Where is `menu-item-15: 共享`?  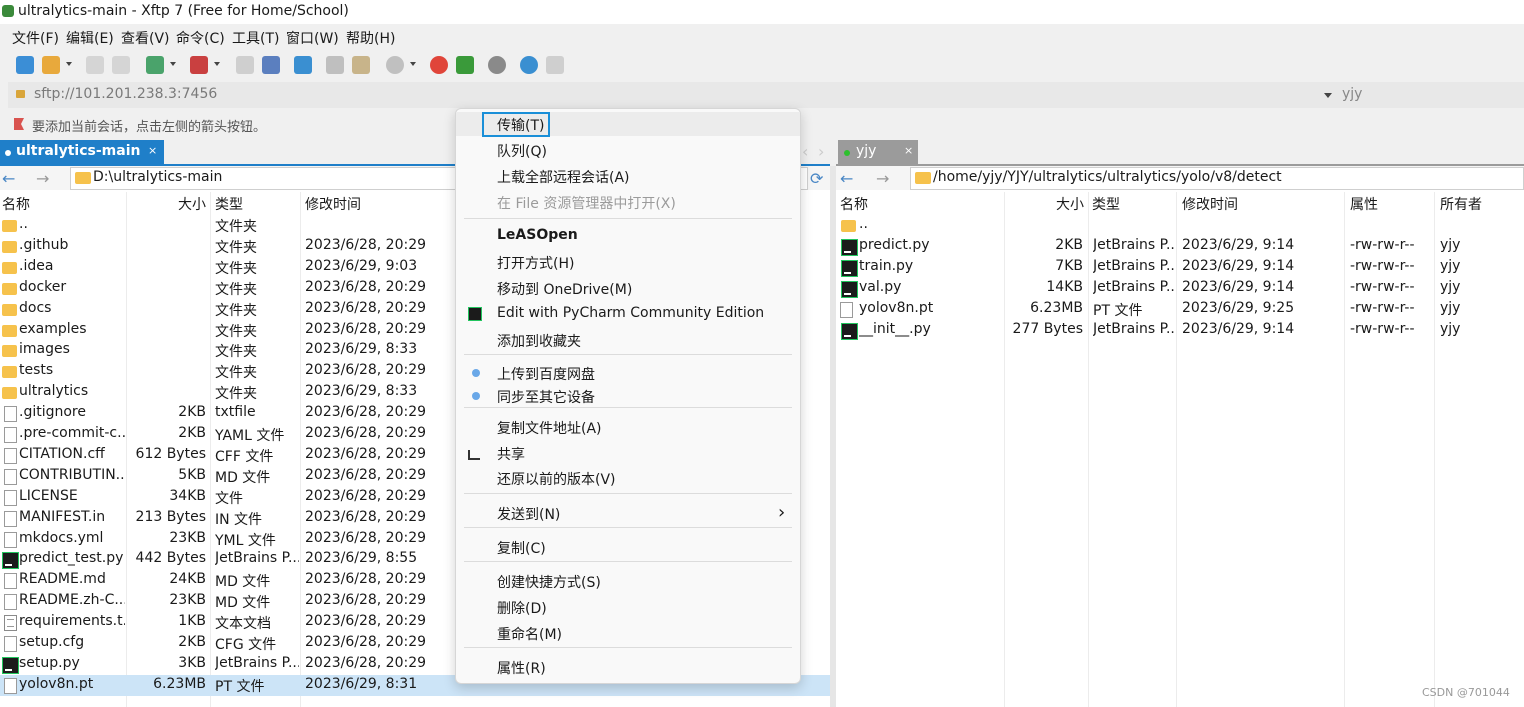 menu-item-15: 共享 is located at coordinates (628, 453).